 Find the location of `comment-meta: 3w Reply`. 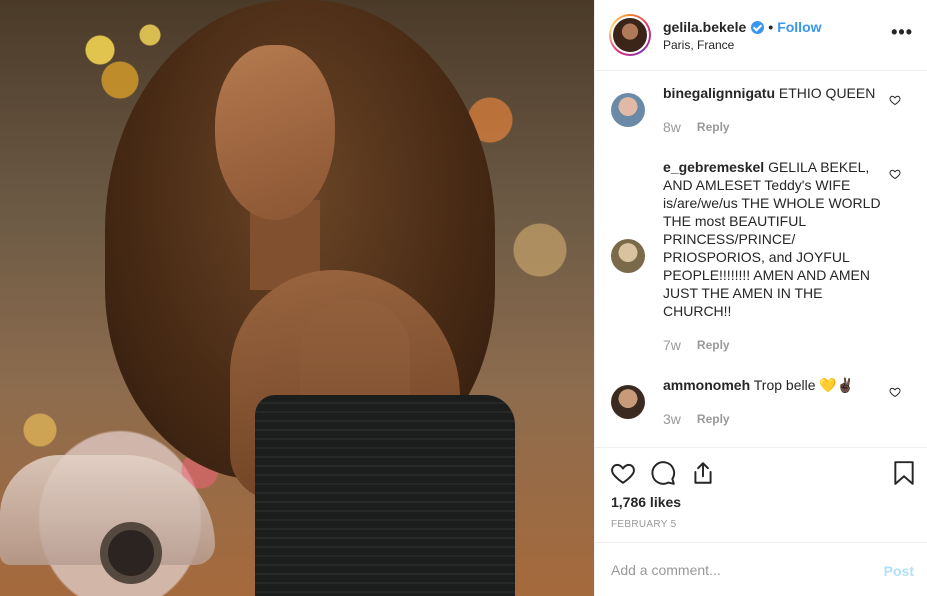

comment-meta: 3w Reply is located at coordinates (696, 419).